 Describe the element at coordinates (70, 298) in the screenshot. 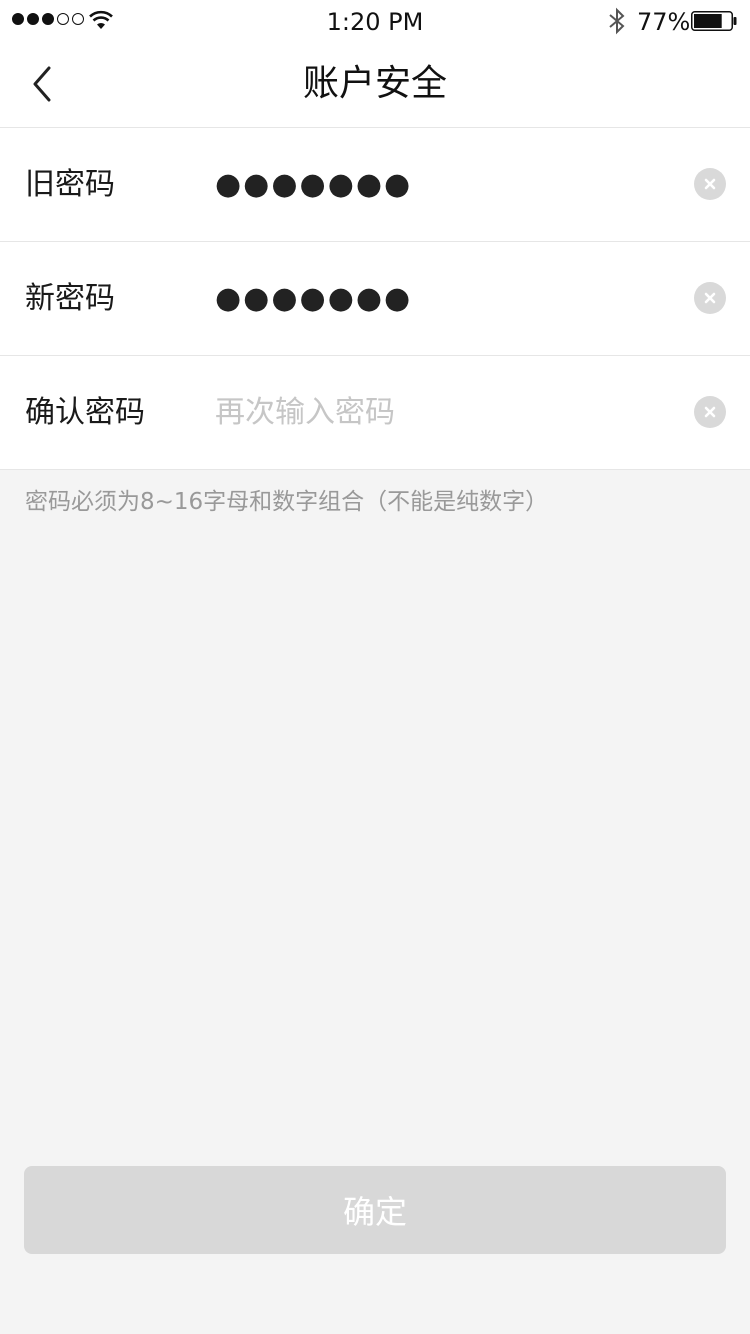

I see `new-password-label: 新密码` at that location.